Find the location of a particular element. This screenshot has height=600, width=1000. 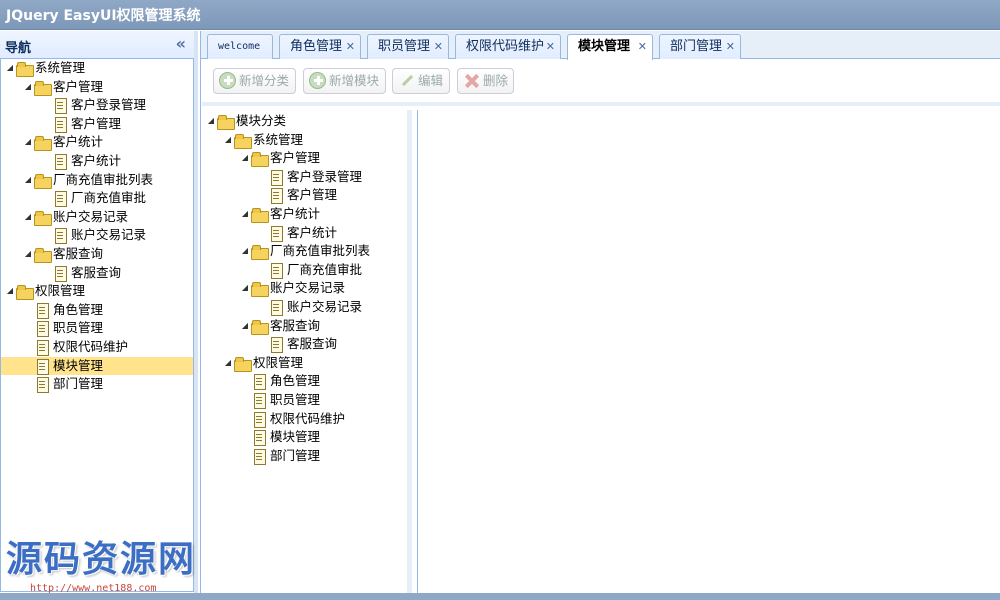

tree-folder-node: ◢ 模块分类 is located at coordinates (299, 121).